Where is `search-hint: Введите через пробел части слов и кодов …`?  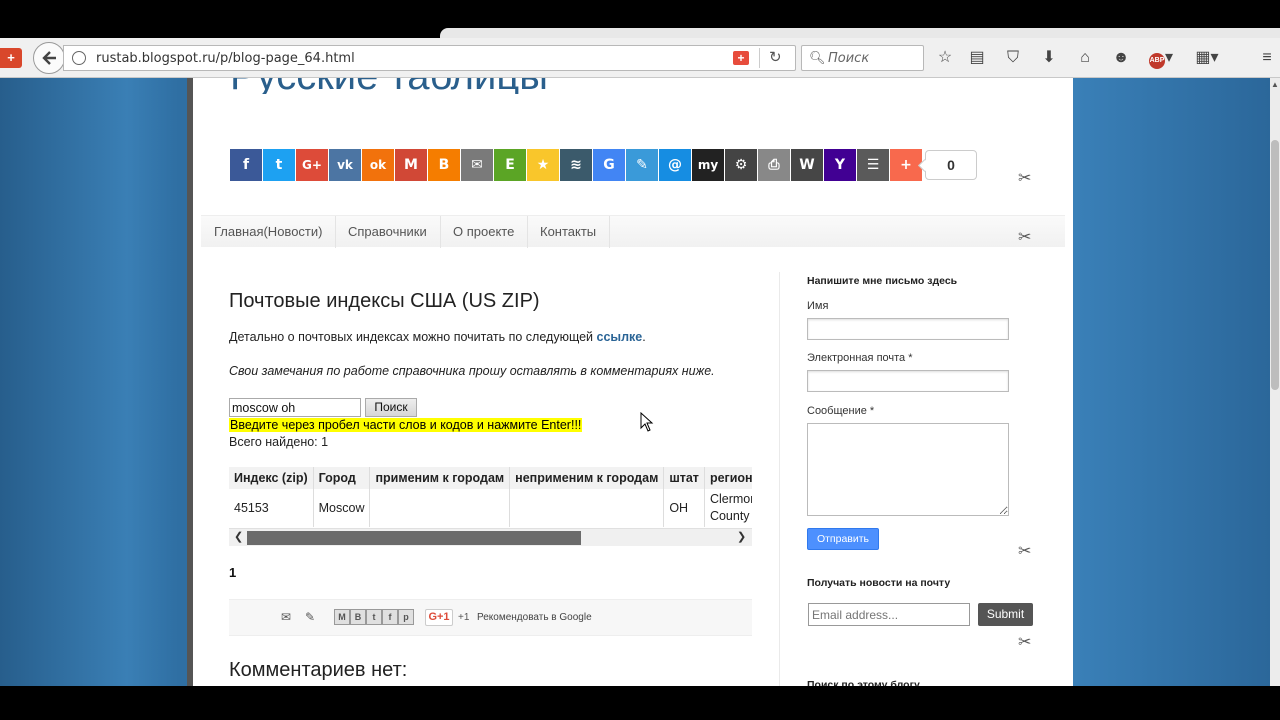 search-hint: Введите через пробел части слов и кодов … is located at coordinates (406, 425).